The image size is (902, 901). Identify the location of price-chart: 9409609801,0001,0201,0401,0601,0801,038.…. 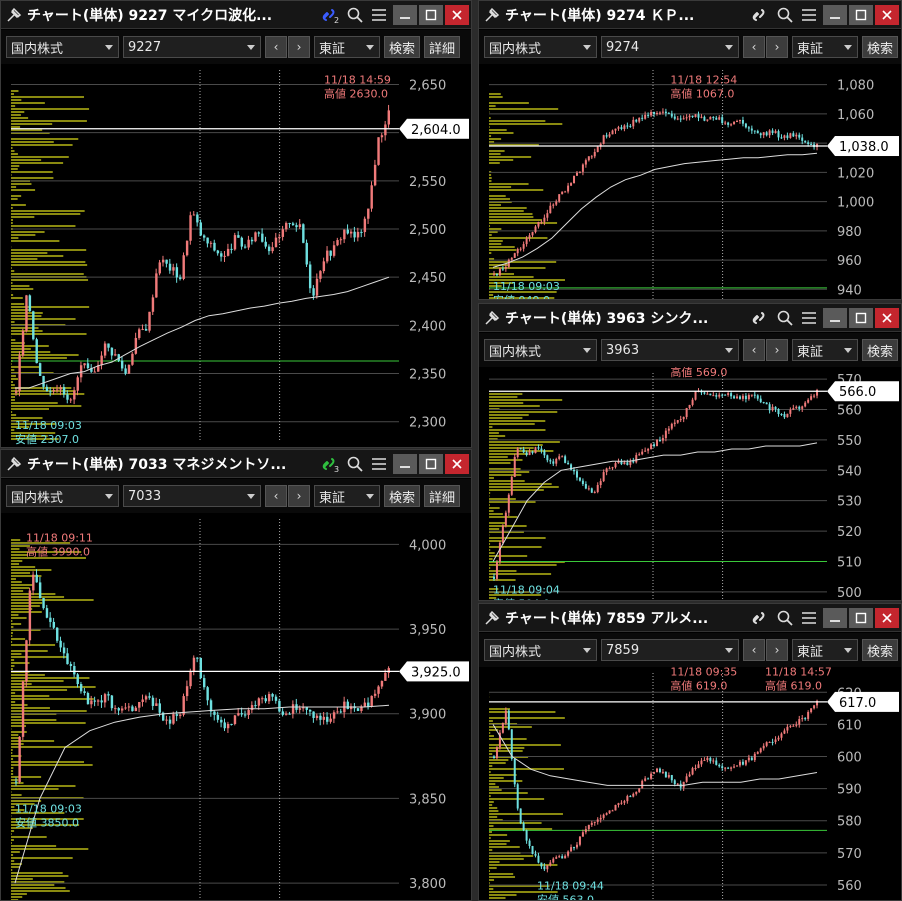
(690, 182).